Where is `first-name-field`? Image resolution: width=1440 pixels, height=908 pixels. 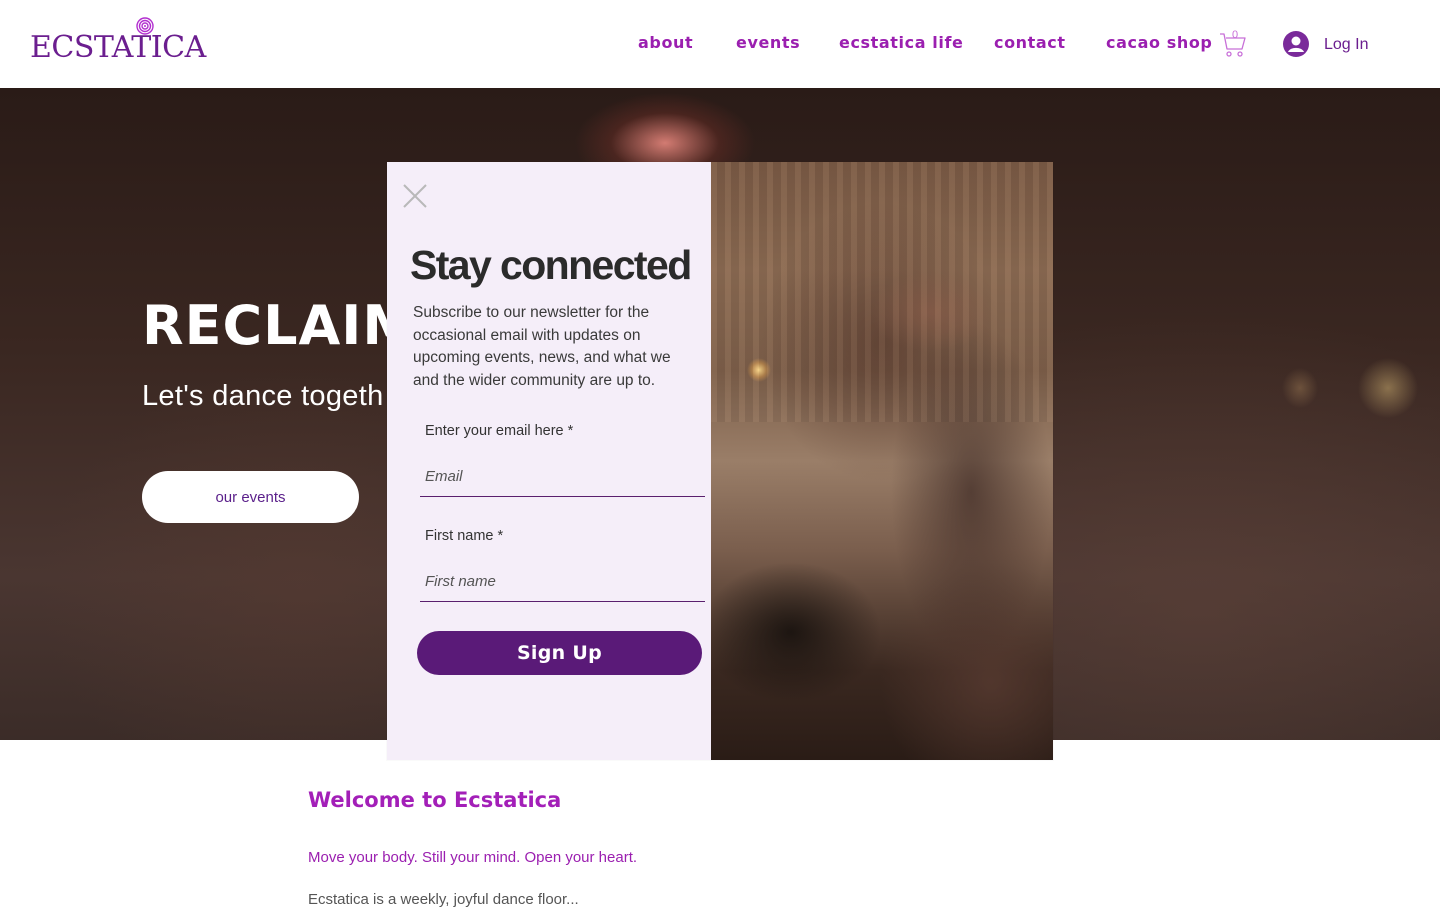
first-name-field is located at coordinates (562, 582).